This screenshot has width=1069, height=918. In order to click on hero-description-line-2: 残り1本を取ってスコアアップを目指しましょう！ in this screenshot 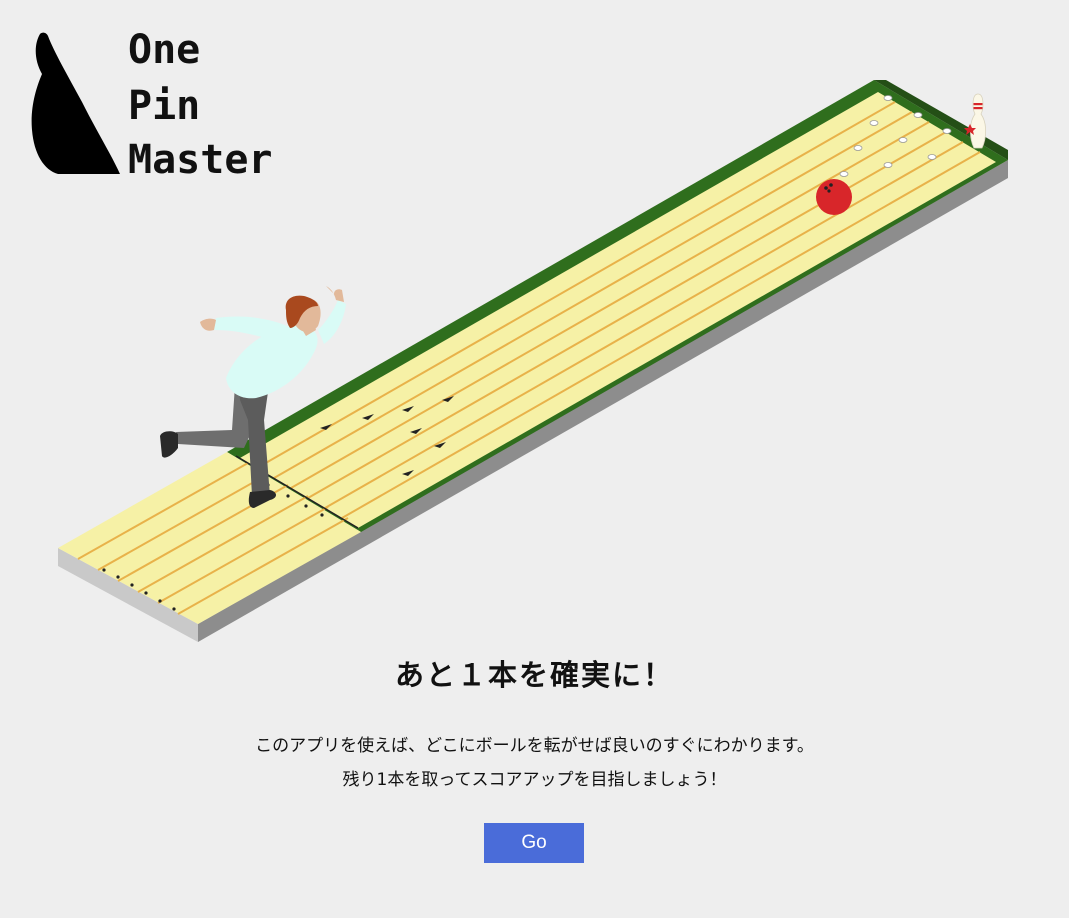, I will do `click(534, 780)`.